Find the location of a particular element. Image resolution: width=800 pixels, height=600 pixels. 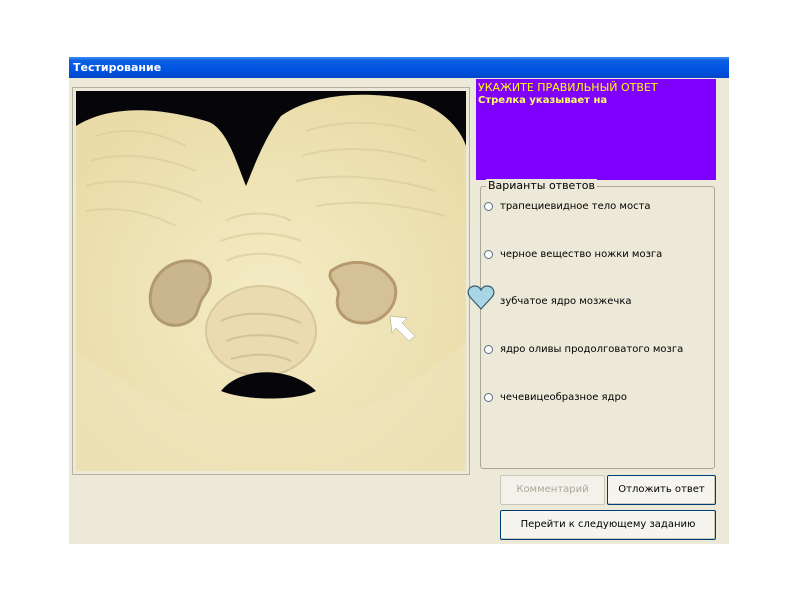

answer-label: трапециевидное тело моста is located at coordinates (575, 206).